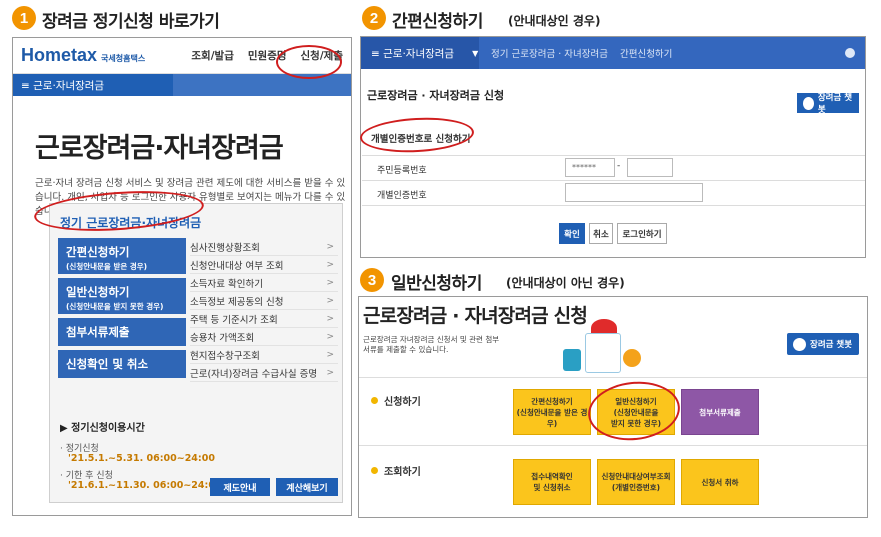 This screenshot has width=881, height=537. I want to click on tile-sublabel: (신청안내문을 받은 경우), so click(552, 417).